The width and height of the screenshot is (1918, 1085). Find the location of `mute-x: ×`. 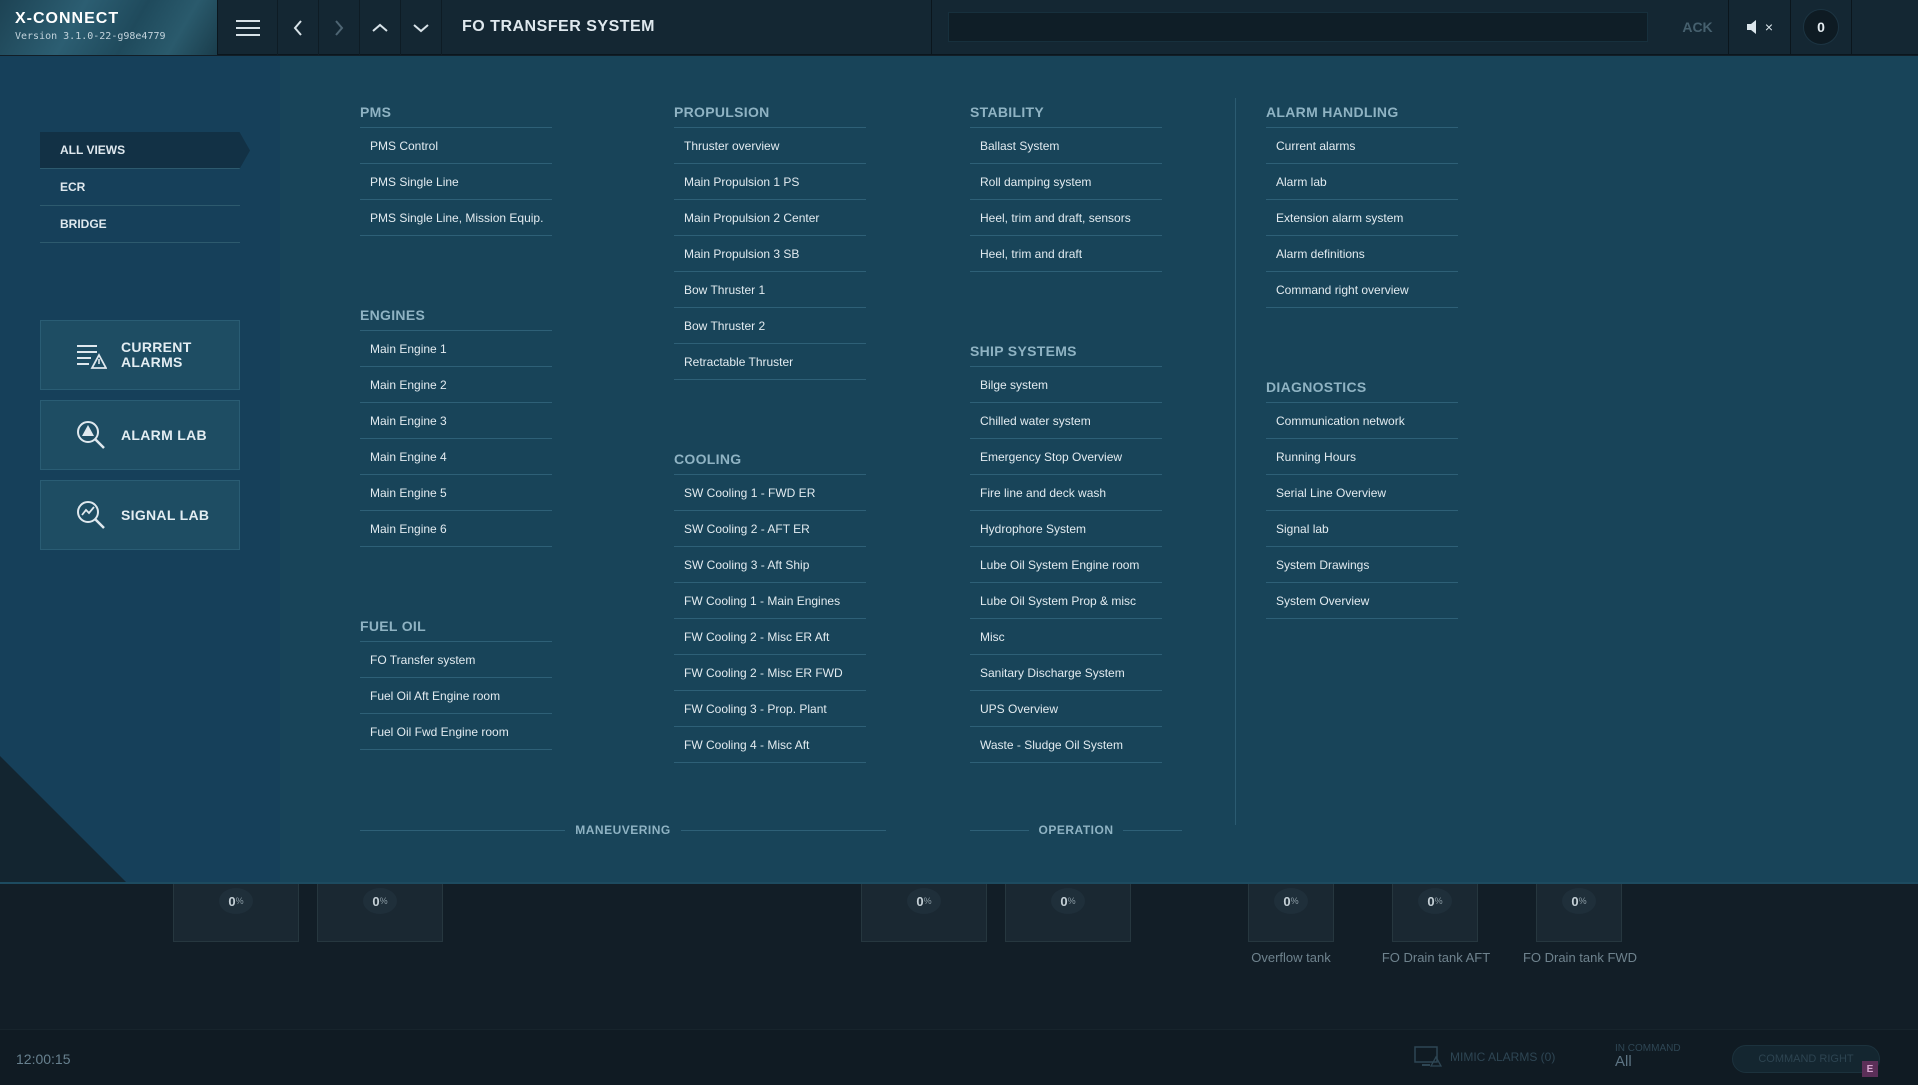

mute-x: × is located at coordinates (1769, 27).